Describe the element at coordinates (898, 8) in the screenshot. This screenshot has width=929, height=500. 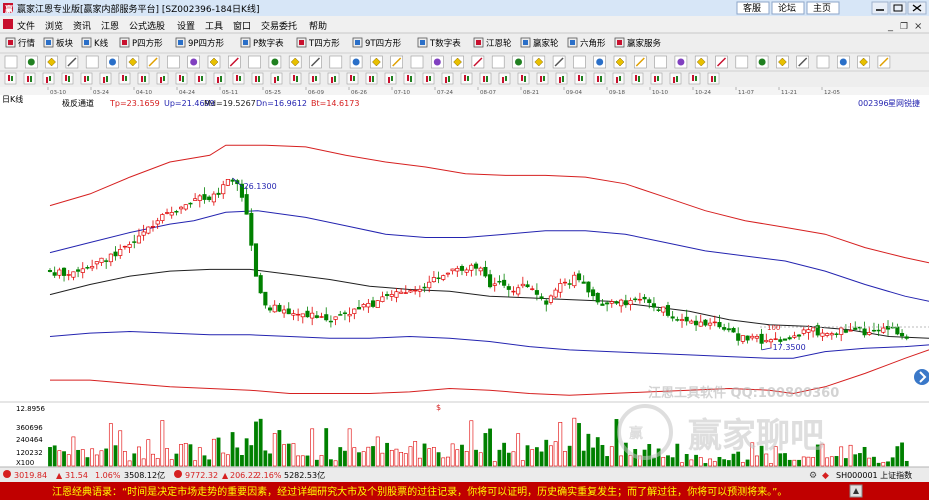
I see `maximize-icon` at that location.